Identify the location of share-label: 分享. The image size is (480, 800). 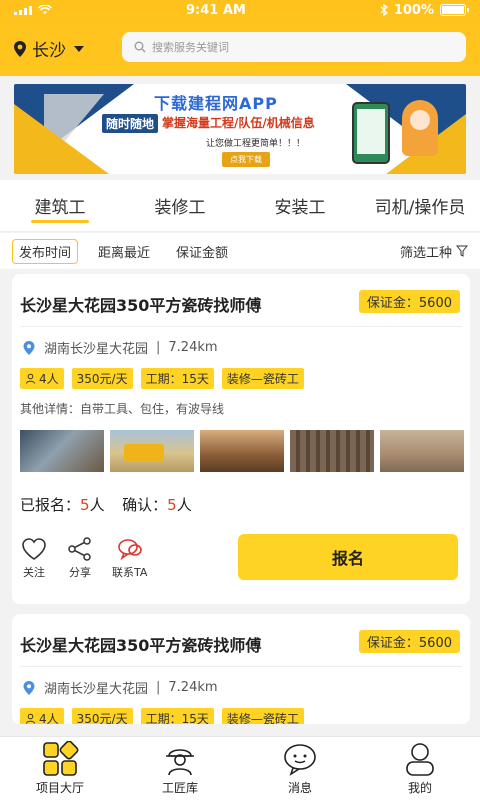
(80, 572).